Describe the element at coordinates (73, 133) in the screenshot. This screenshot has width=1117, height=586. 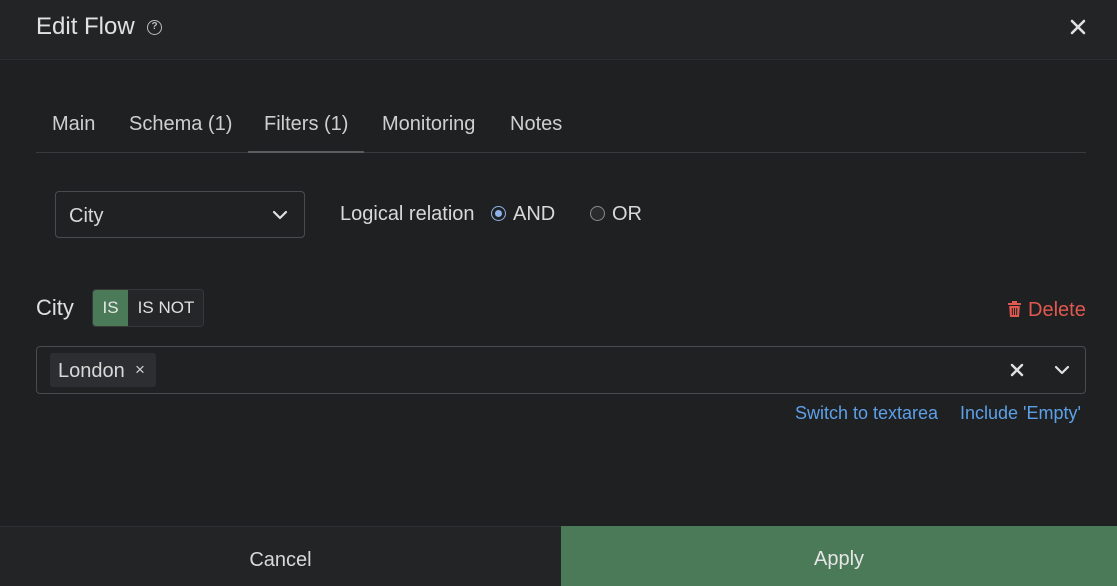
I see `tab-main: Main` at that location.